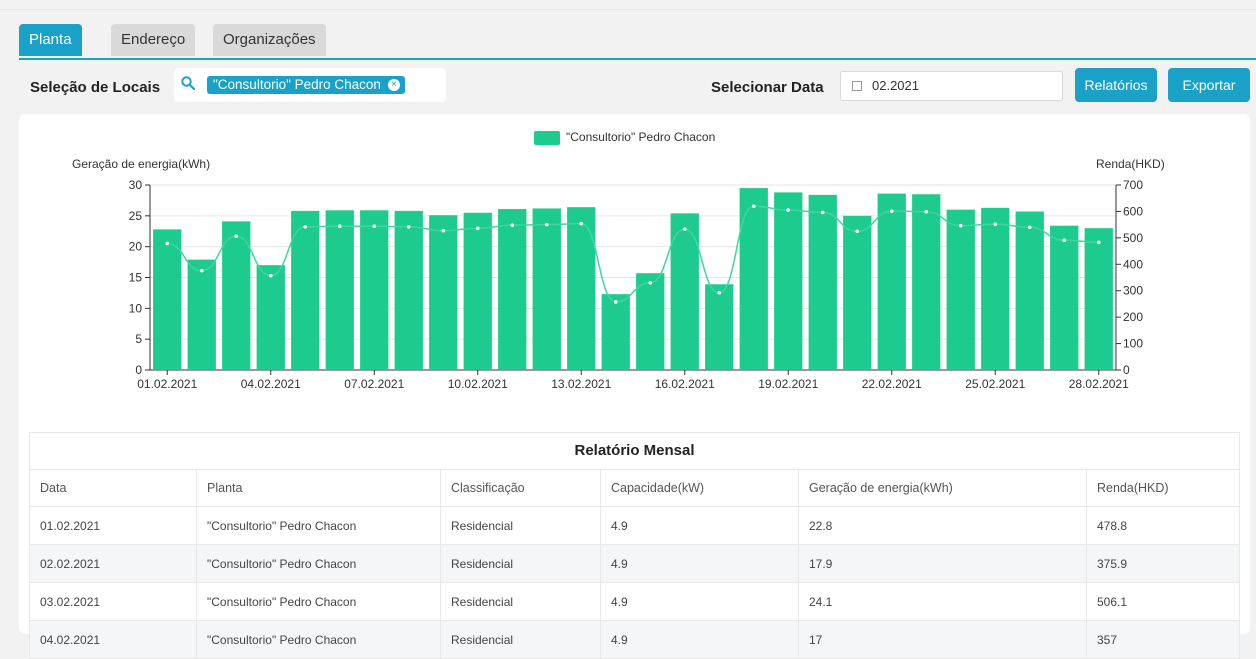  Describe the element at coordinates (113, 563) in the screenshot. I see `cell: 02.02.2021` at that location.